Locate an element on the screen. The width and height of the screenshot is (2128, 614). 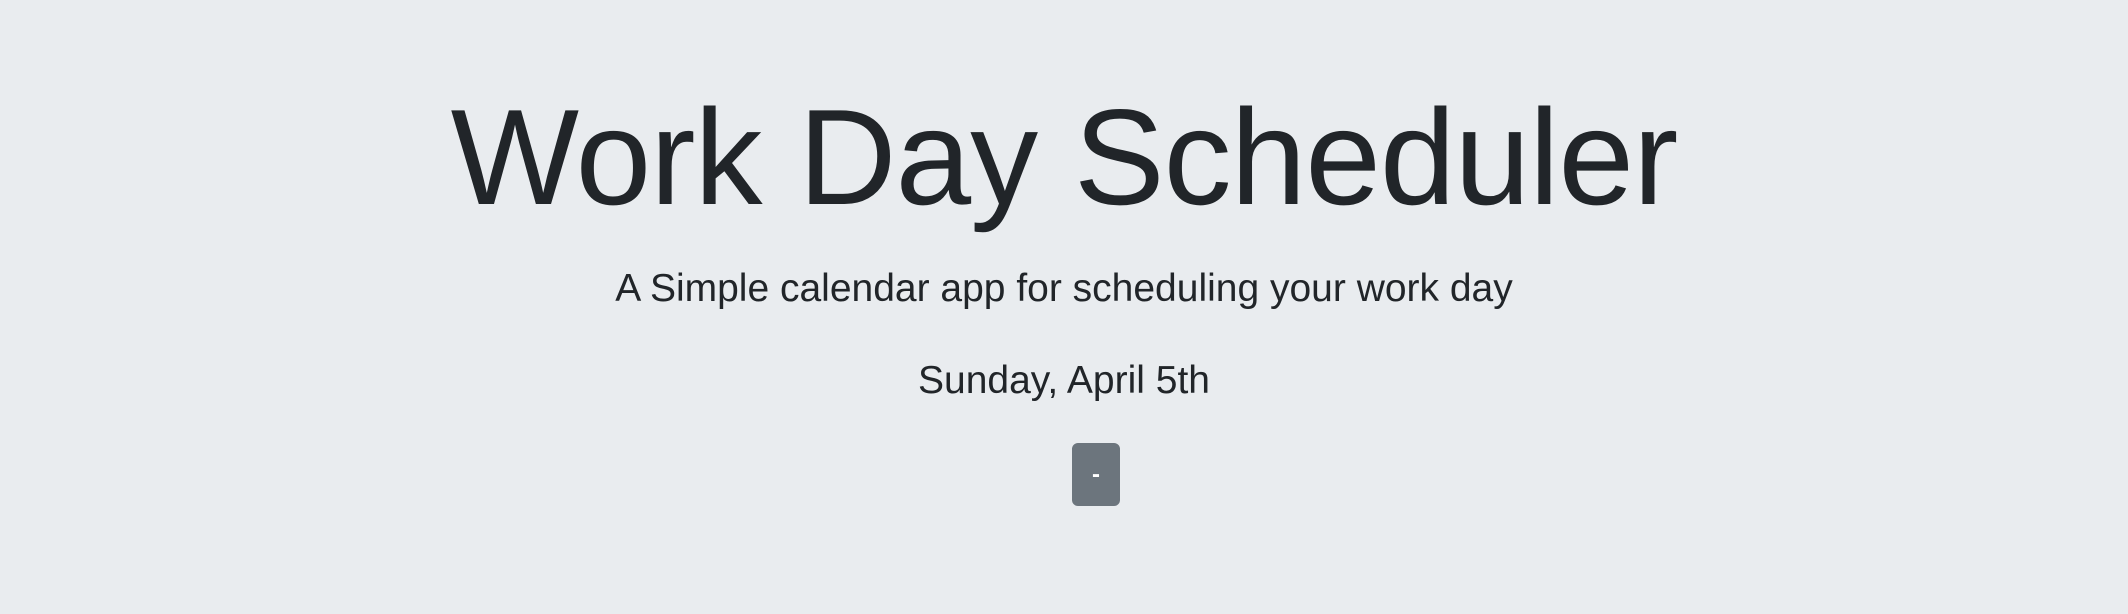
clear-button: - is located at coordinates (1096, 474).